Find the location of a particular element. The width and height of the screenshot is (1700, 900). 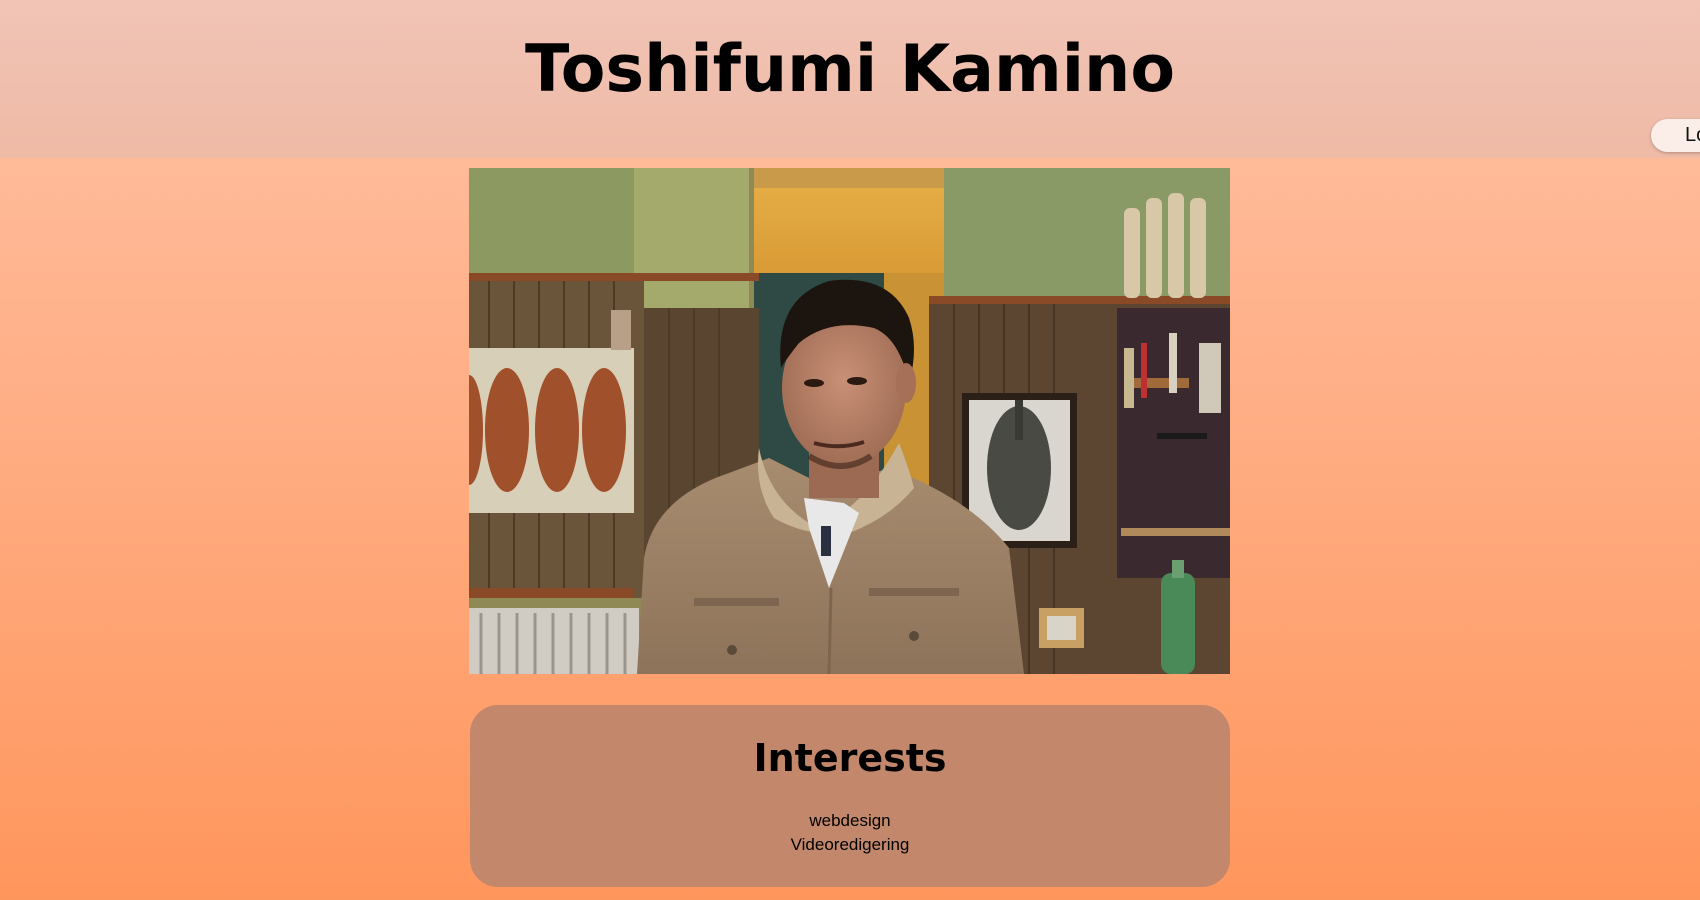

interest-item: webdesign is located at coordinates (850, 820).